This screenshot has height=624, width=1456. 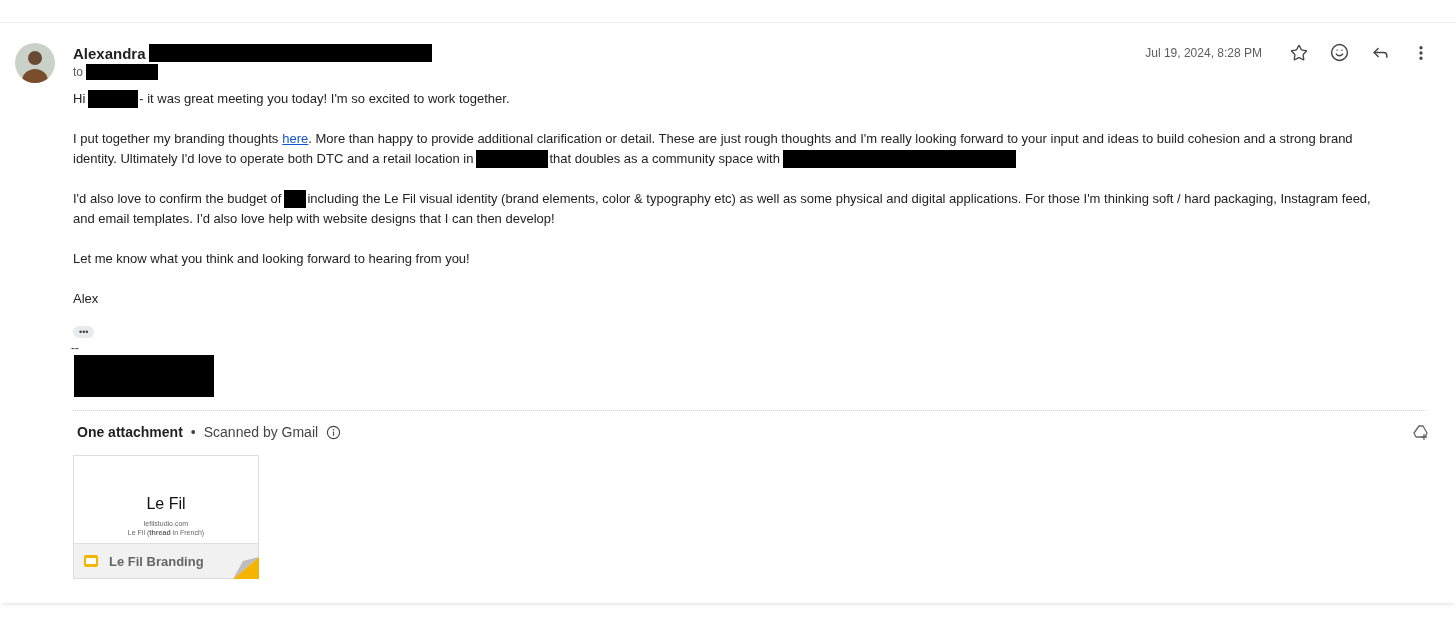 I want to click on body-text: I put together my branding thoughts, so click(x=176, y=139).